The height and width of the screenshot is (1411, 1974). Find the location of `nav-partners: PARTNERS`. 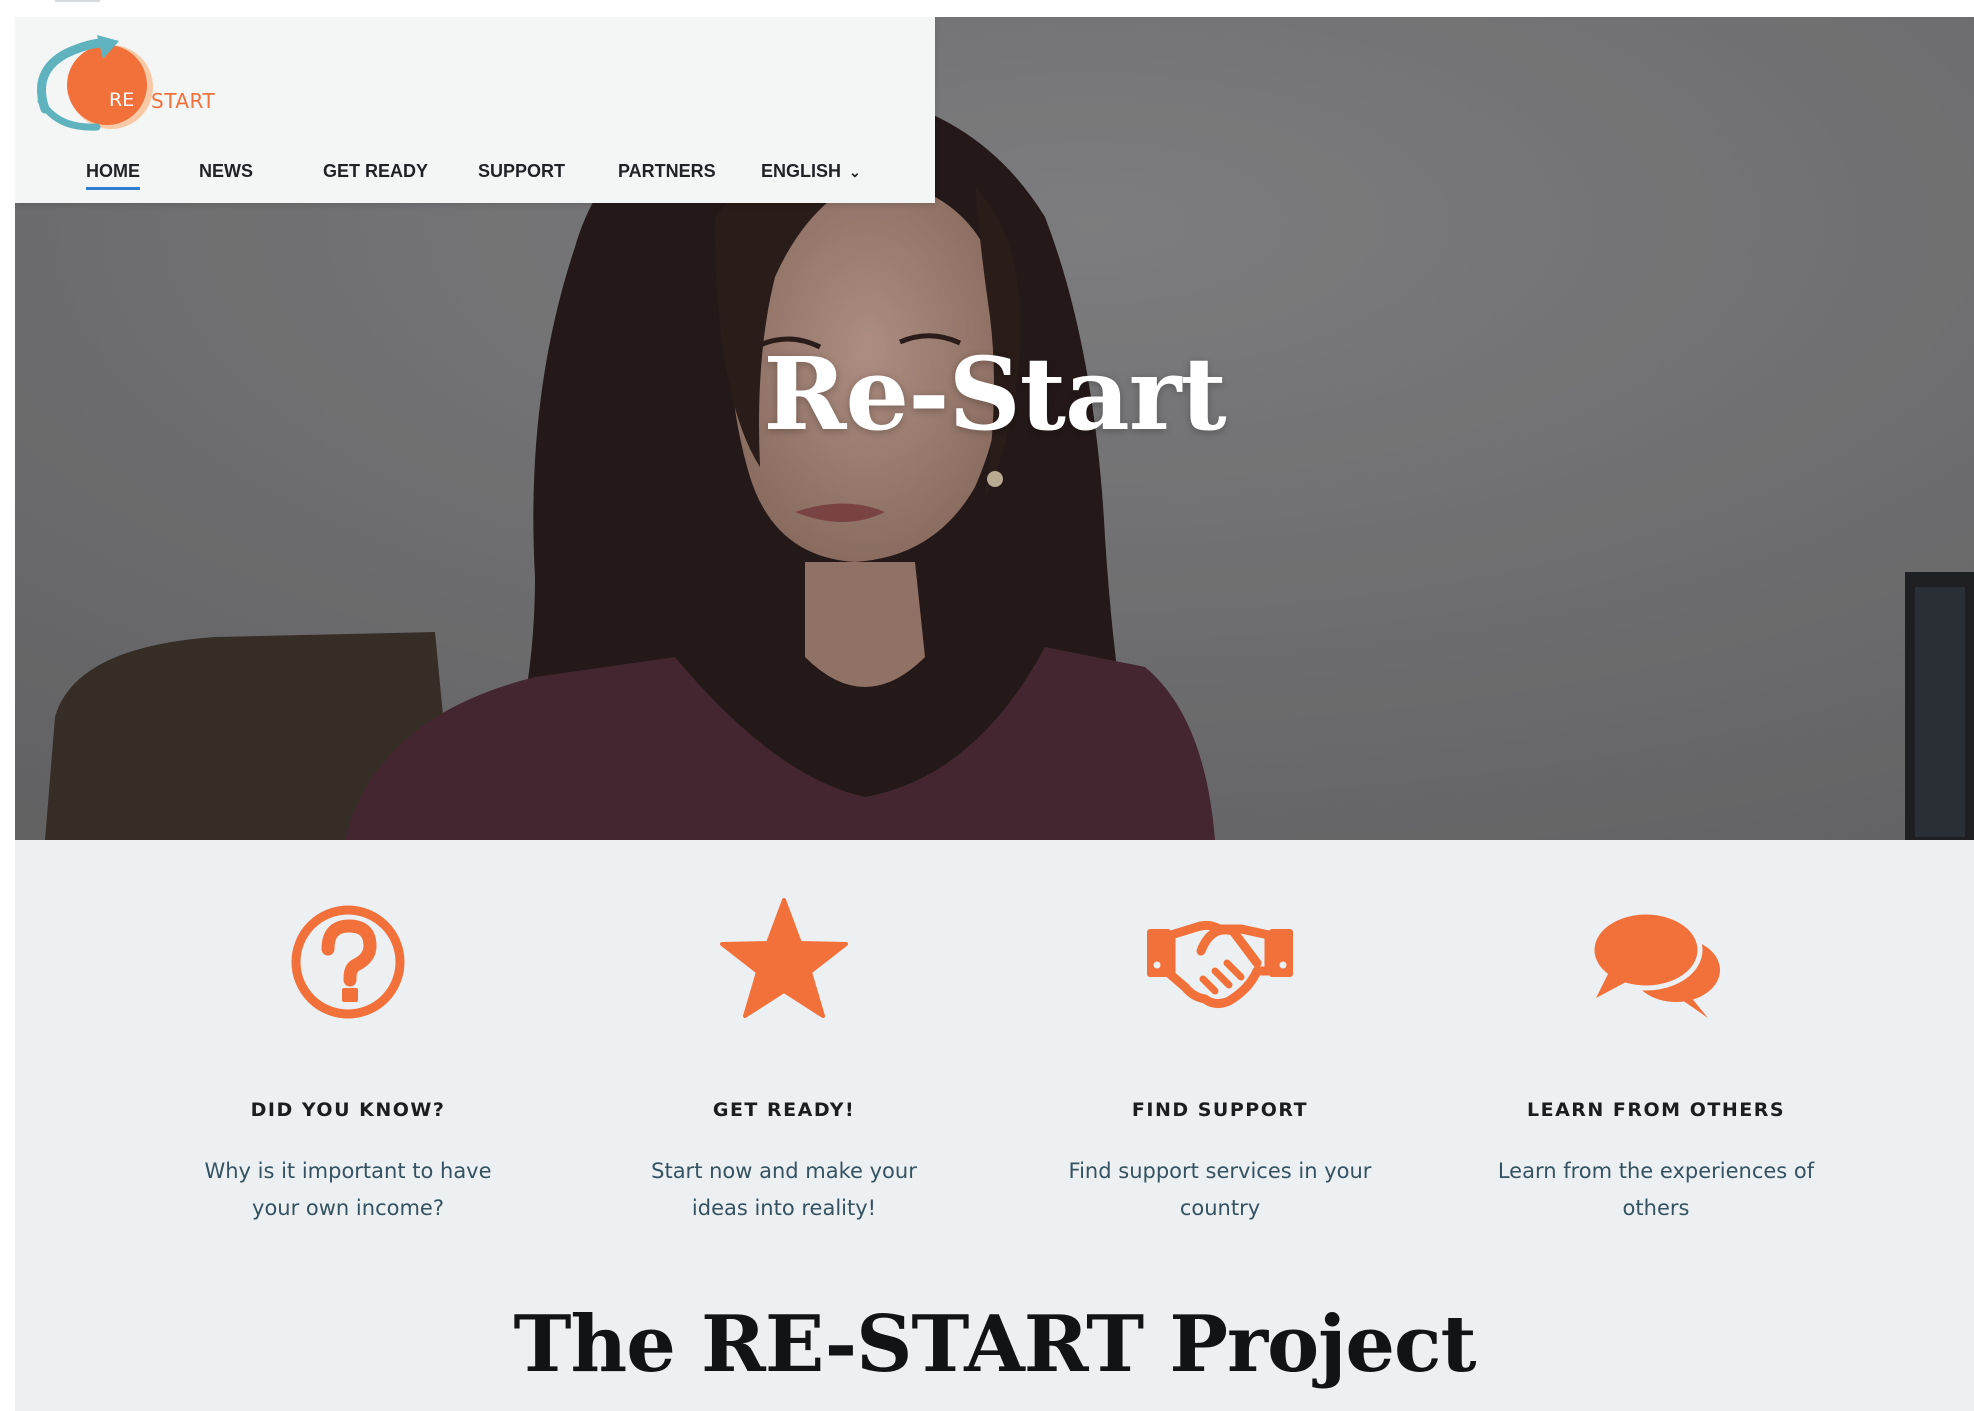

nav-partners: PARTNERS is located at coordinates (667, 171).